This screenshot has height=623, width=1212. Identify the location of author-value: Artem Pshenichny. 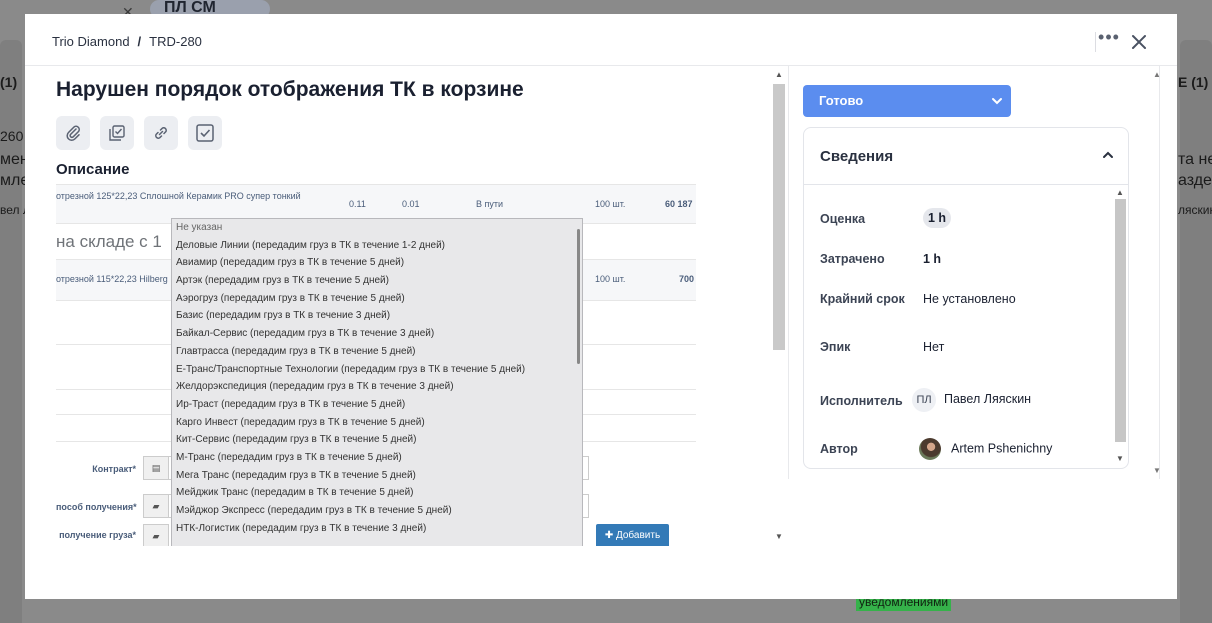
(985, 449).